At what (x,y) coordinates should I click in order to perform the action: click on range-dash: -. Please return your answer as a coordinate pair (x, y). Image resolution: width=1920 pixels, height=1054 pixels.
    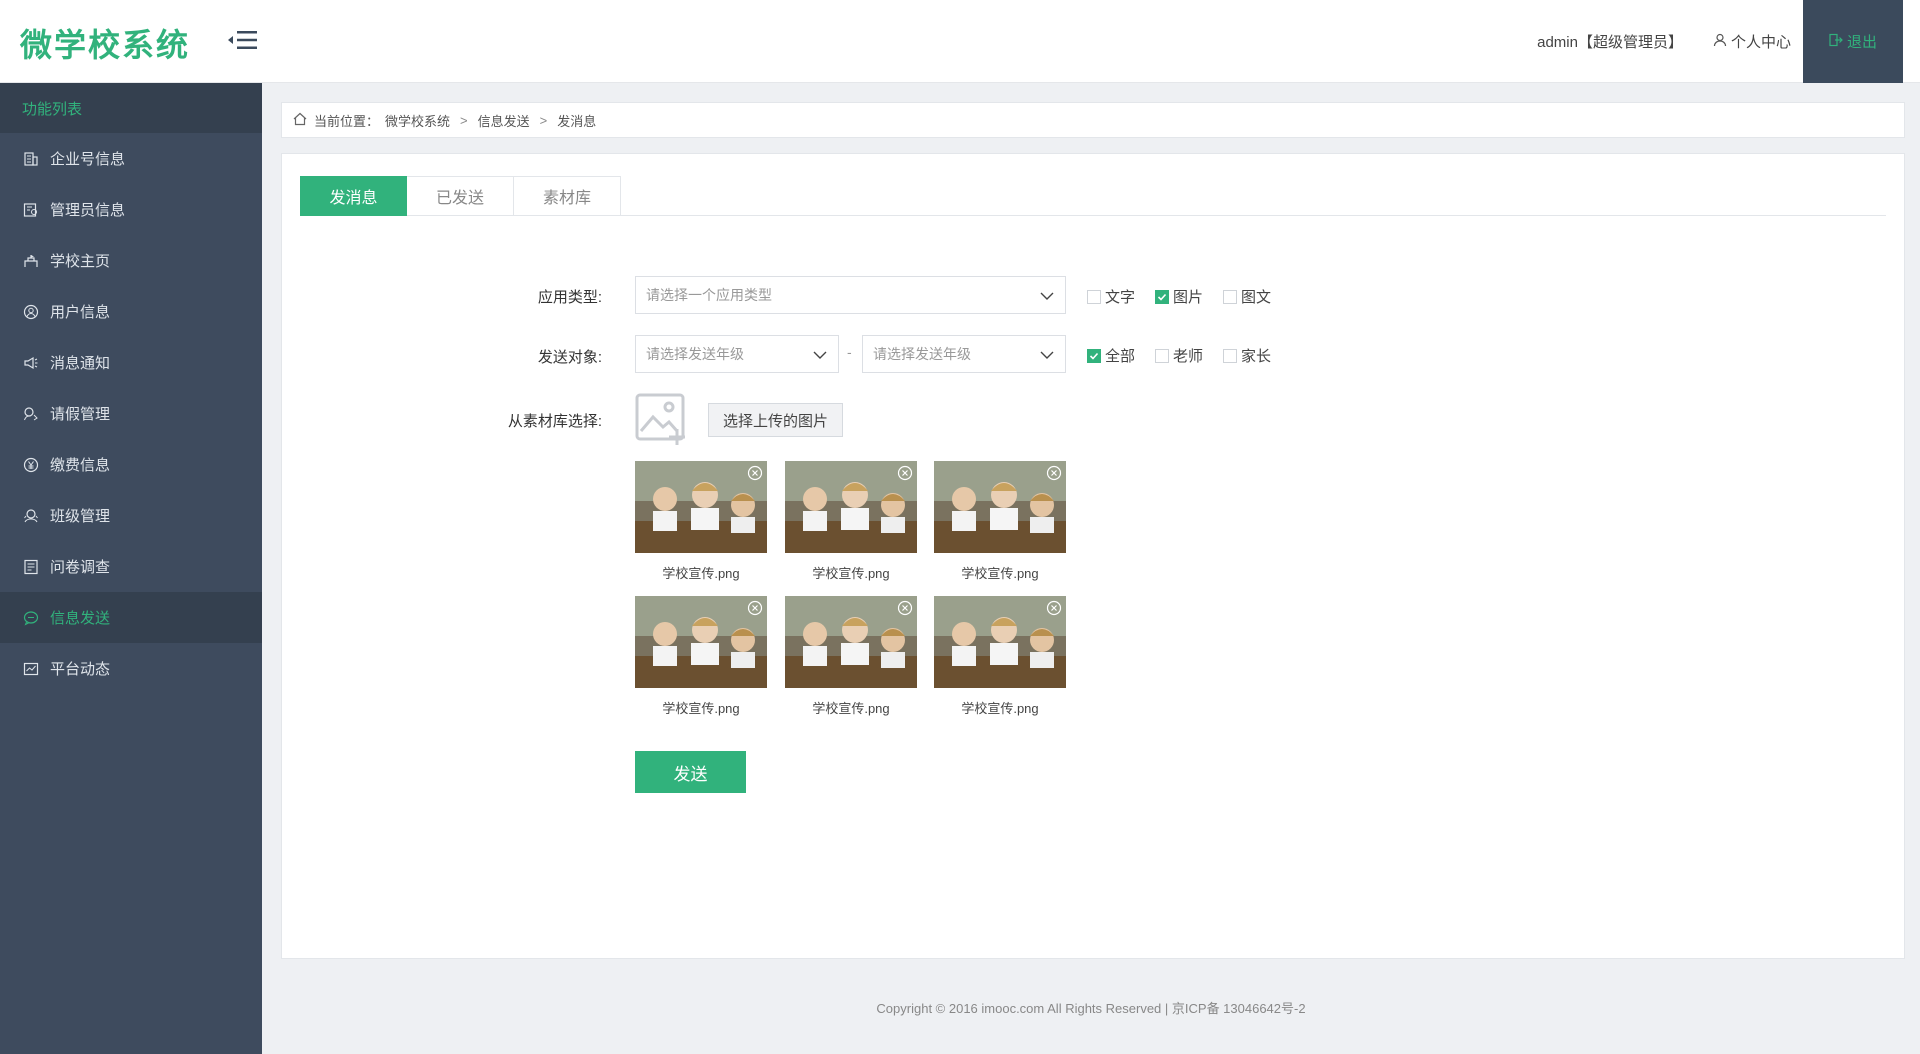
    Looking at the image, I should click on (849, 352).